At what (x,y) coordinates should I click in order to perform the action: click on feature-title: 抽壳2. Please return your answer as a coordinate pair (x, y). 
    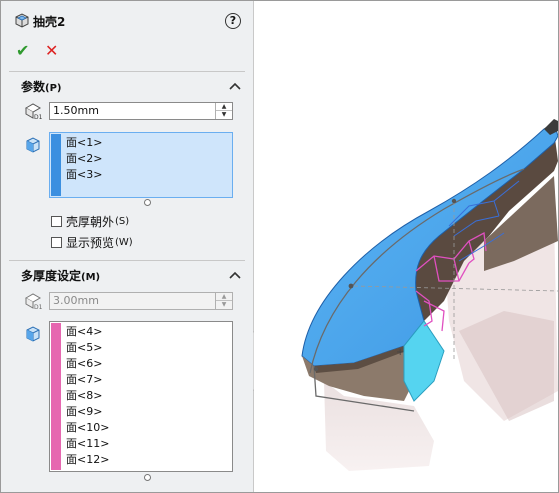
    Looking at the image, I should click on (49, 22).